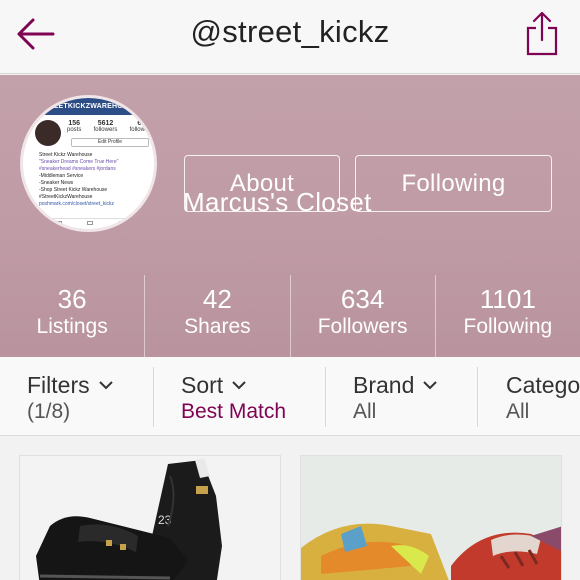 This screenshot has width=580, height=580. I want to click on filter-filters: Filters (1/8), so click(76, 396).